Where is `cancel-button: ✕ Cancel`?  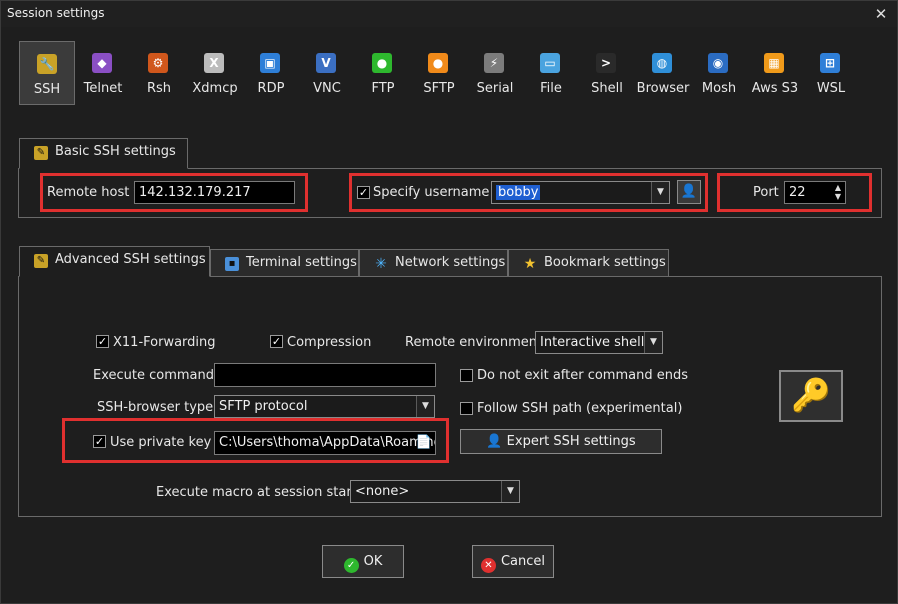
cancel-button: ✕ Cancel is located at coordinates (513, 561).